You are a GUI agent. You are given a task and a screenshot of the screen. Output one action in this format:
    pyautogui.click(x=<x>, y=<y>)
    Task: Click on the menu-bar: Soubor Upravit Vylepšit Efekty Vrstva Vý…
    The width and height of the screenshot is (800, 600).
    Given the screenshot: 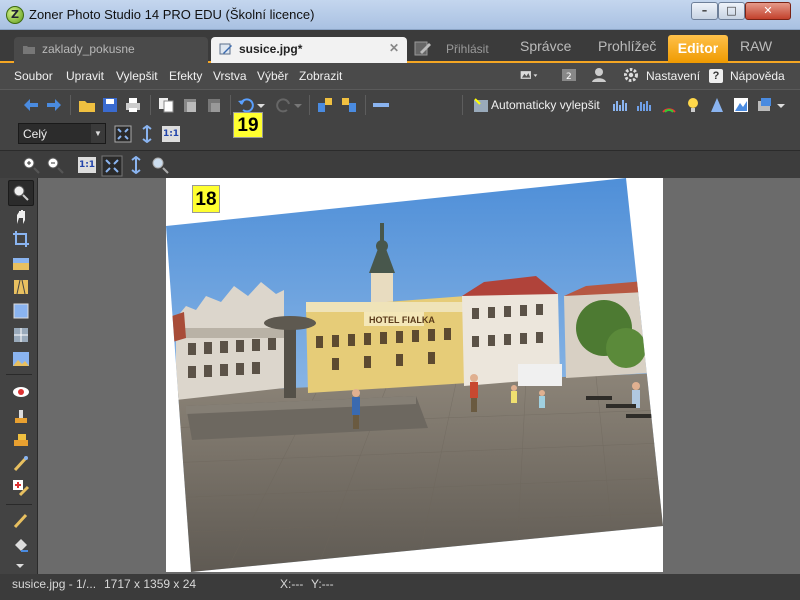 What is the action you would take?
    pyautogui.click(x=400, y=76)
    